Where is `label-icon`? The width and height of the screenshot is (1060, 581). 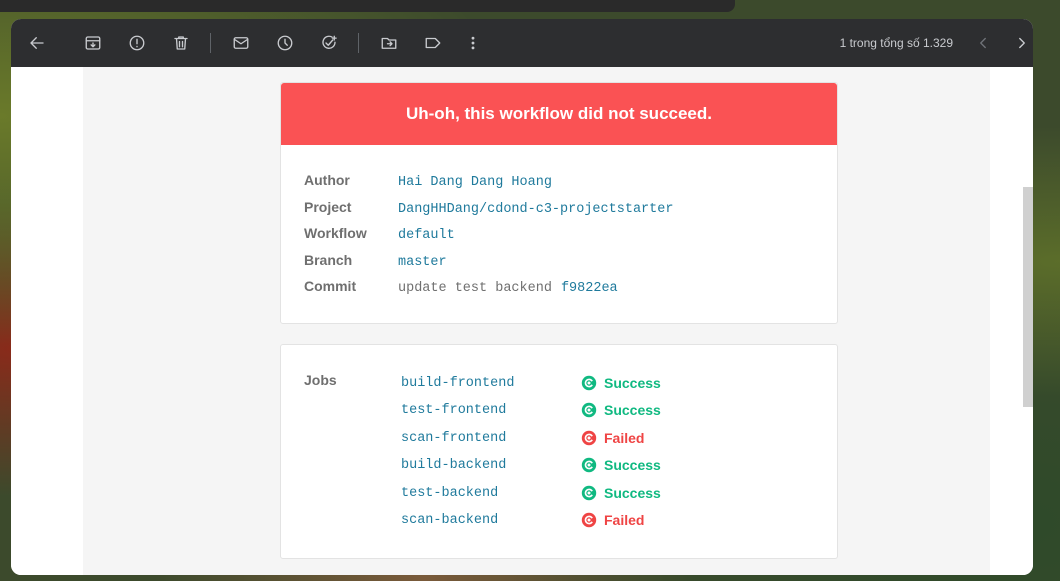 label-icon is located at coordinates (433, 43).